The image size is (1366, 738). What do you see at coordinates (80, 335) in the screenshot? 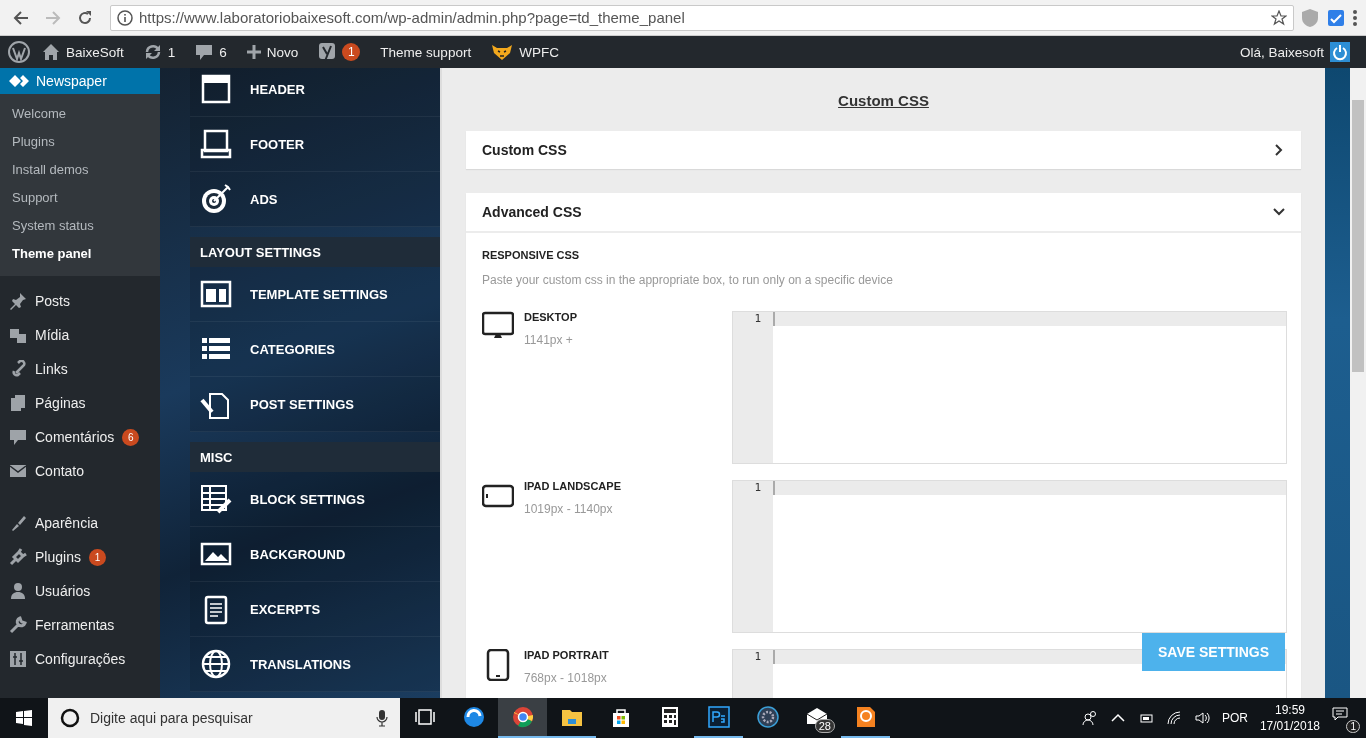
I see `menu-item: Mídia` at bounding box center [80, 335].